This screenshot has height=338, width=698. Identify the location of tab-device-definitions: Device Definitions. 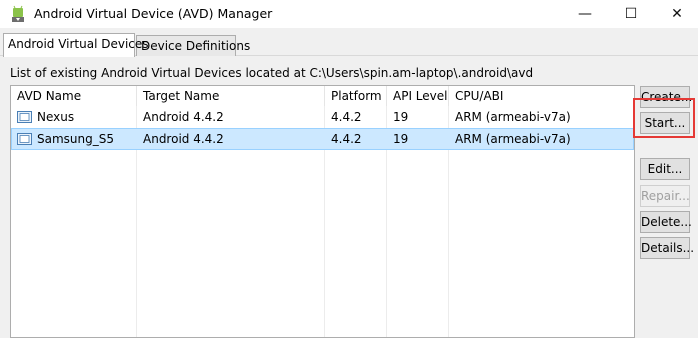
(193, 46).